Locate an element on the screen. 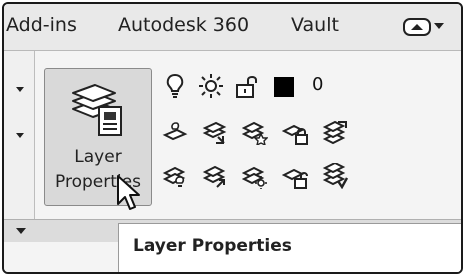 The height and width of the screenshot is (275, 464). tab-add-ins: Add-ins is located at coordinates (41, 25).